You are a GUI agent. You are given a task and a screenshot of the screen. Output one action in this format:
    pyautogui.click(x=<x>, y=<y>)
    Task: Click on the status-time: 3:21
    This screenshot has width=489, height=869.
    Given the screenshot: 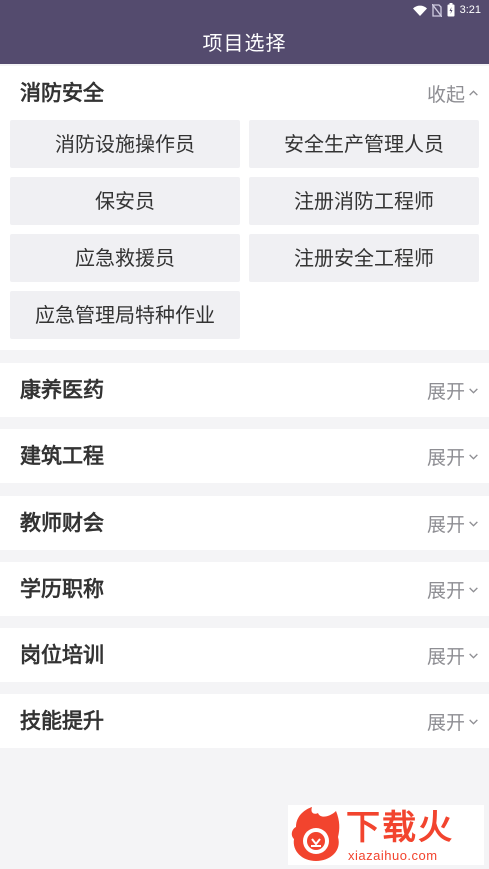 What is the action you would take?
    pyautogui.click(x=470, y=10)
    